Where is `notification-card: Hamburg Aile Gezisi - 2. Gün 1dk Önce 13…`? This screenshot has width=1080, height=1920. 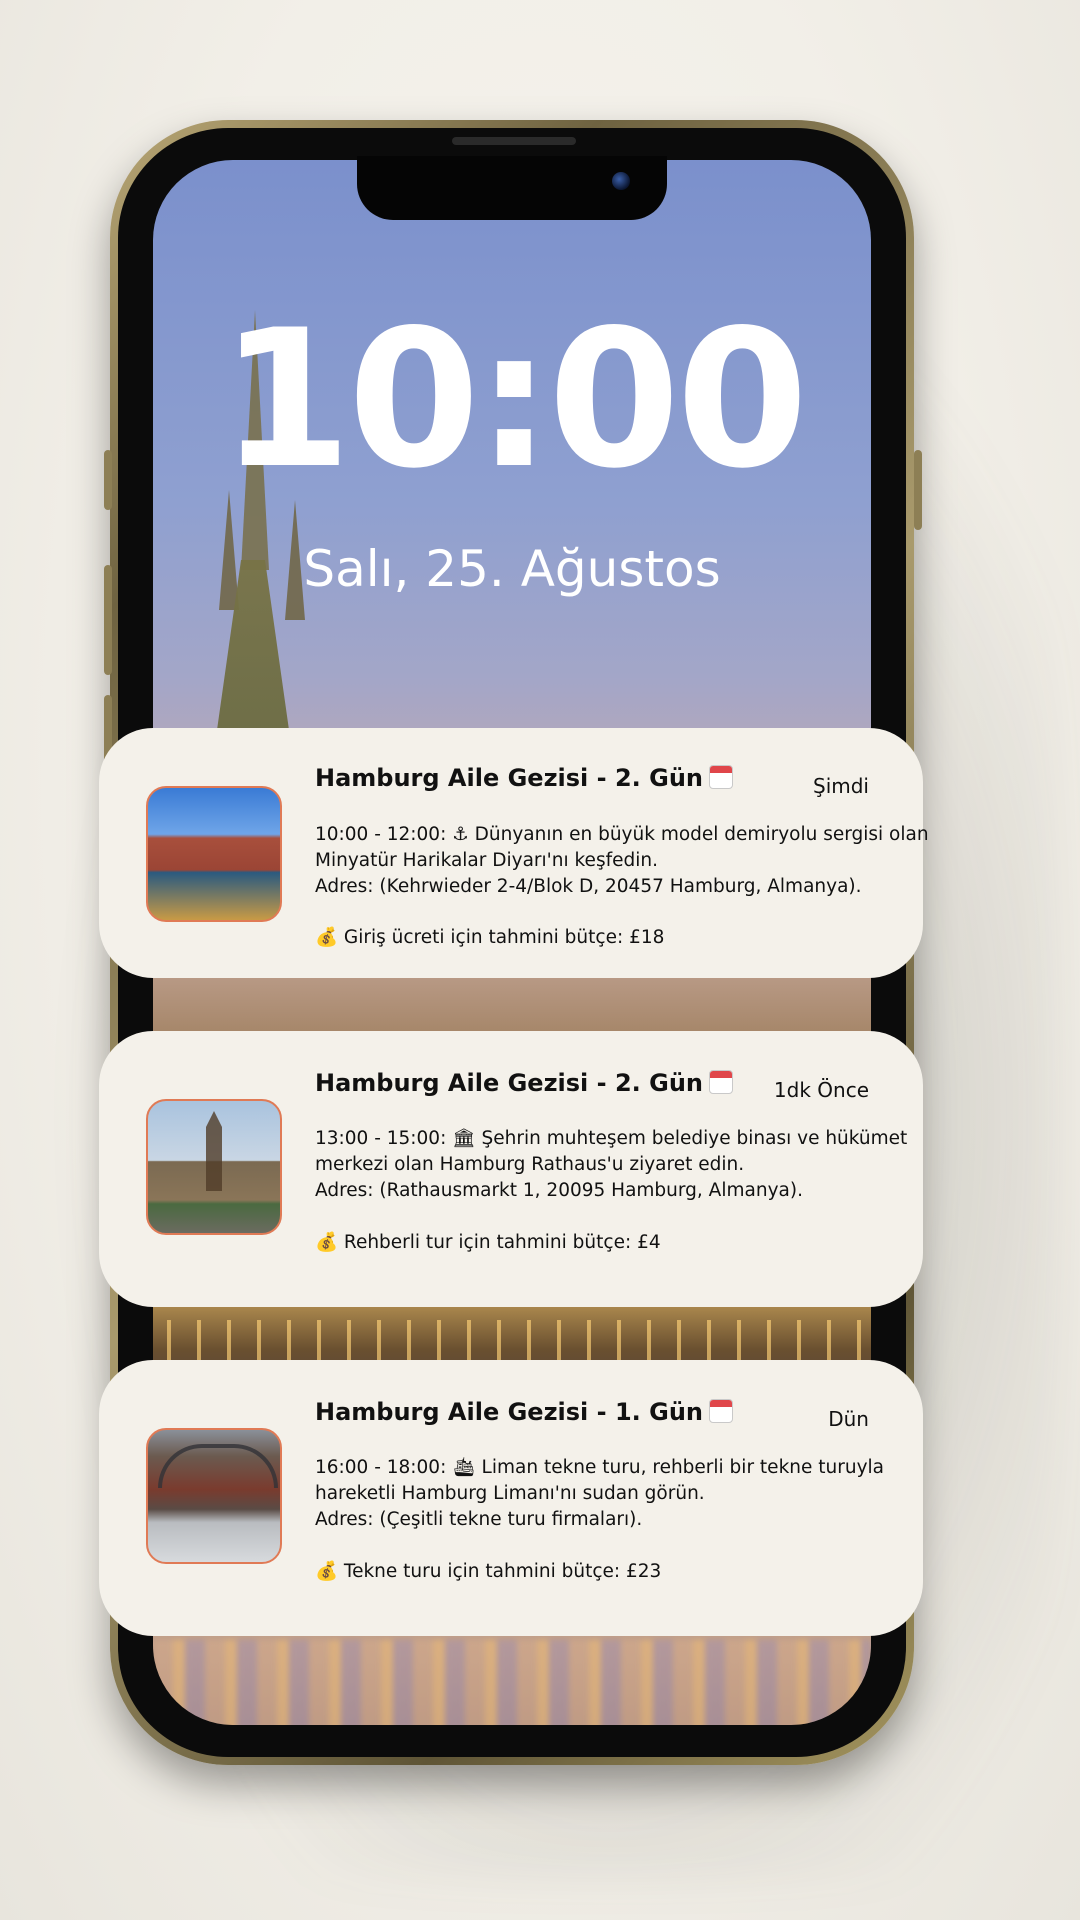 notification-card: Hamburg Aile Gezisi - 2. Gün 1dk Önce 13… is located at coordinates (511, 1169).